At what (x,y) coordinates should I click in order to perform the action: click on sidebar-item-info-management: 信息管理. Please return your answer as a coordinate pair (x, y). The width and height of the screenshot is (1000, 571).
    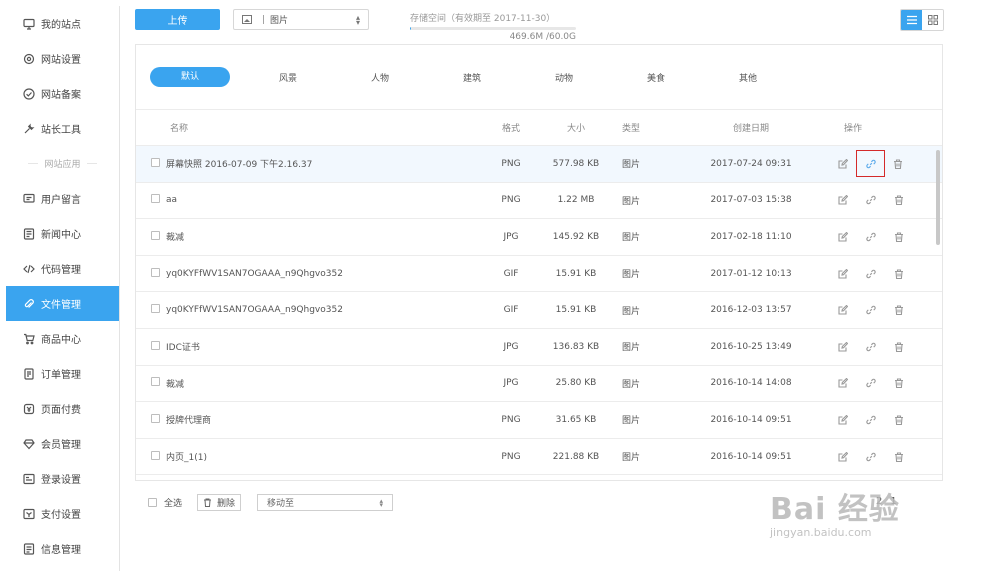
    Looking at the image, I should click on (62, 548).